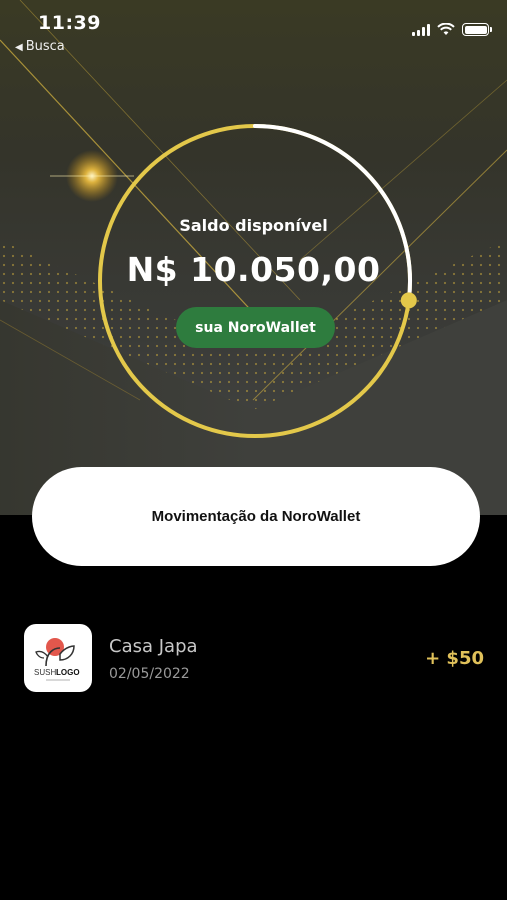 The image size is (507, 900). What do you see at coordinates (446, 29) in the screenshot?
I see `wifi-icon` at bounding box center [446, 29].